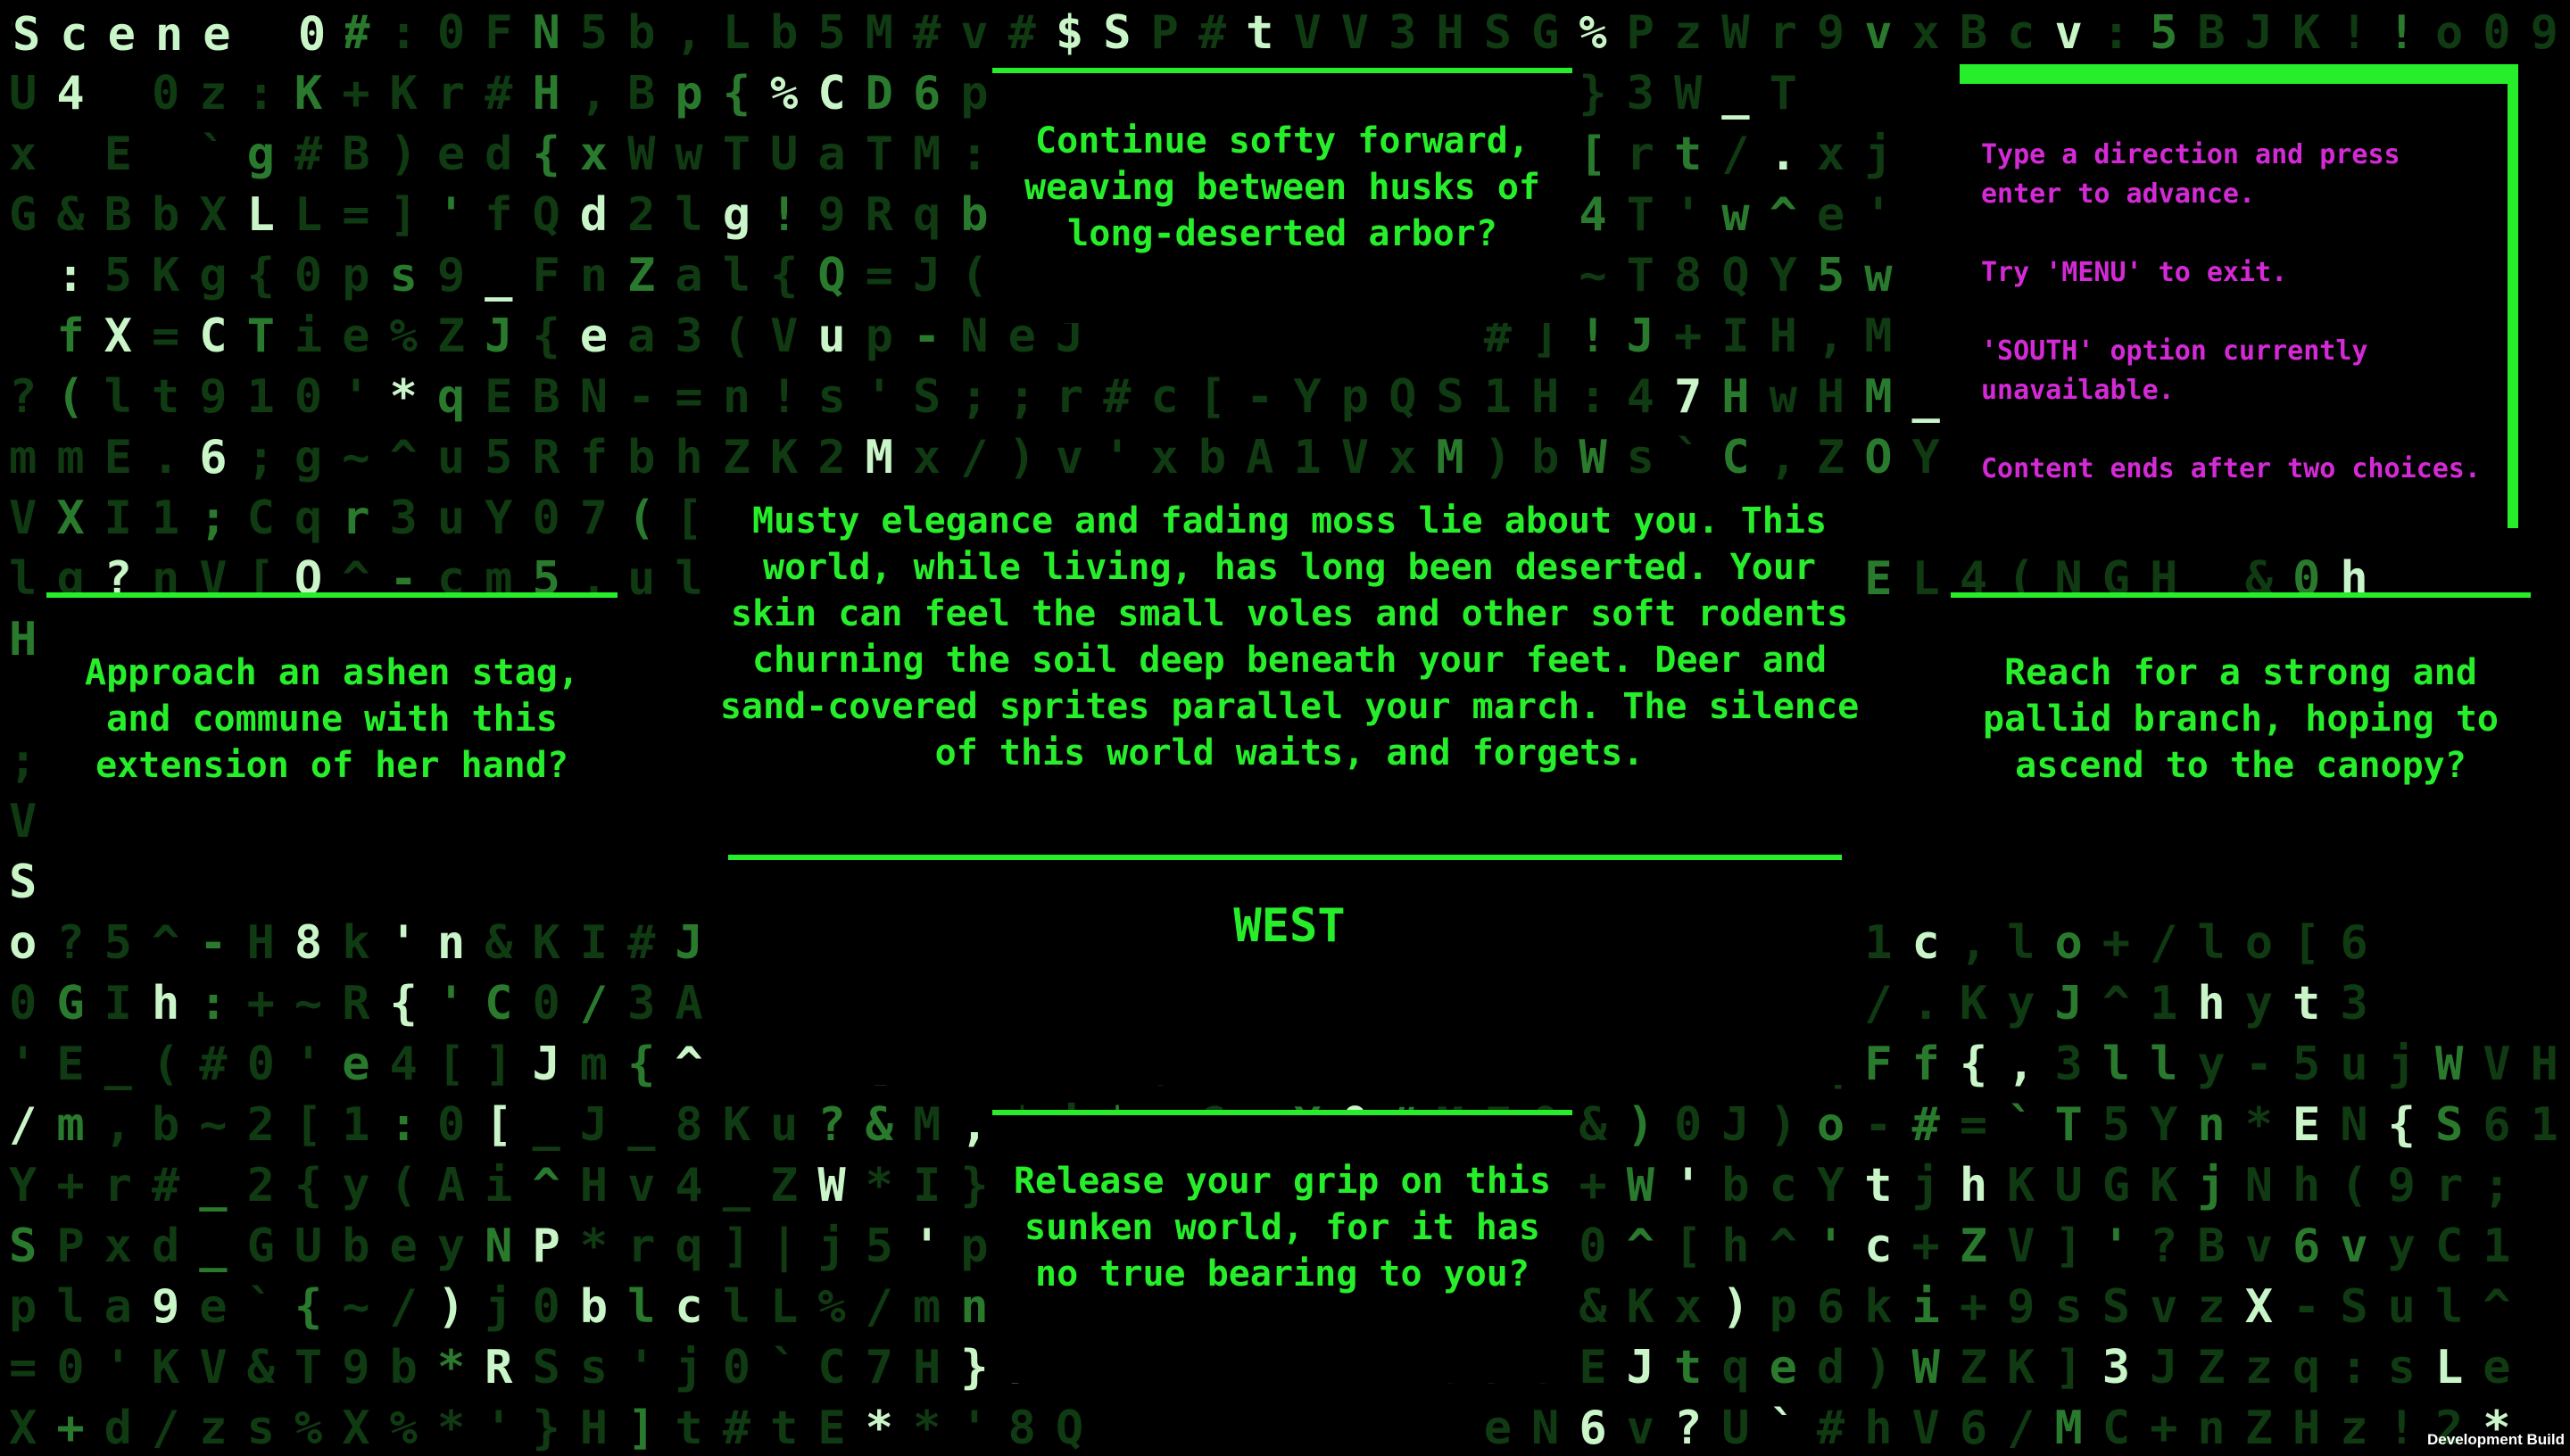 The image size is (2570, 1456). Describe the element at coordinates (179, 34) in the screenshot. I see `scene-label: Scene 0` at that location.